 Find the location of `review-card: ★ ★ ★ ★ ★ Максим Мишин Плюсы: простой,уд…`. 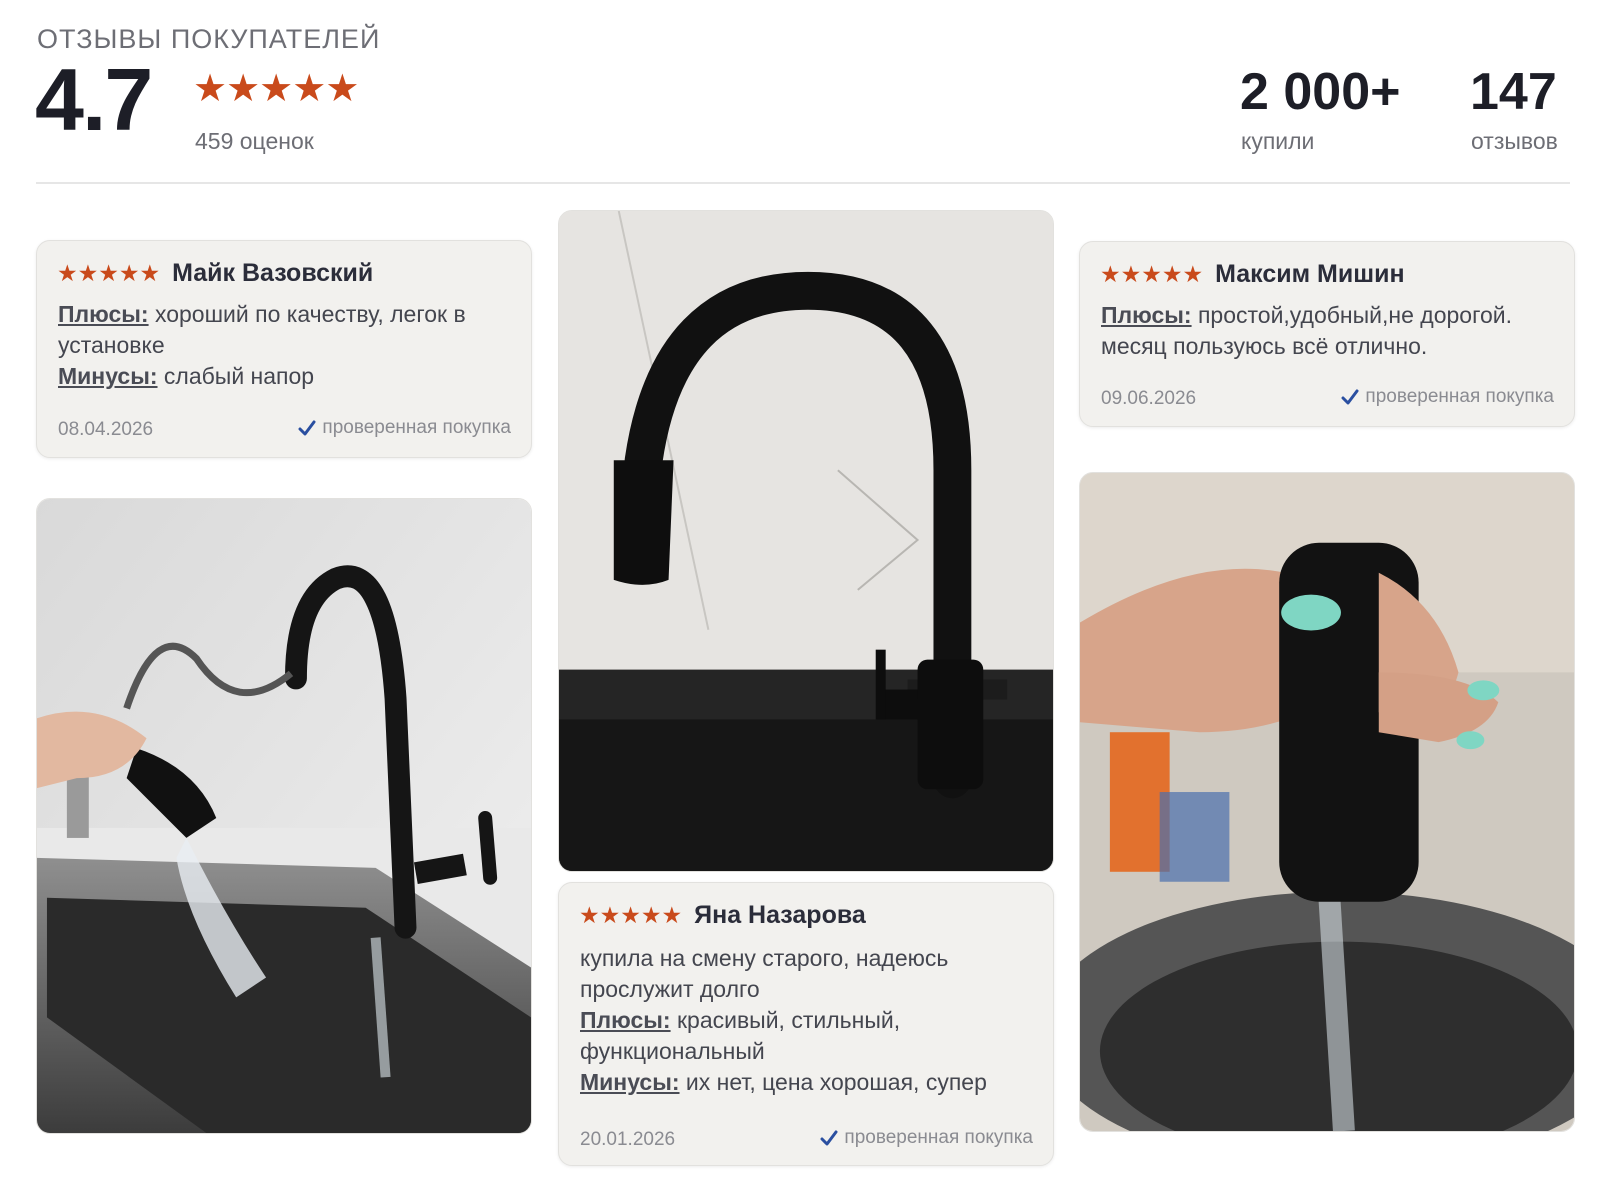

review-card: ★ ★ ★ ★ ★ Максим Мишин Плюсы: простой,уд… is located at coordinates (1327, 334).